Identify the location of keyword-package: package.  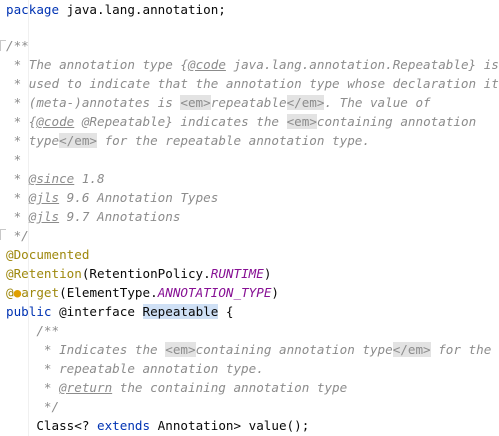
(33, 9).